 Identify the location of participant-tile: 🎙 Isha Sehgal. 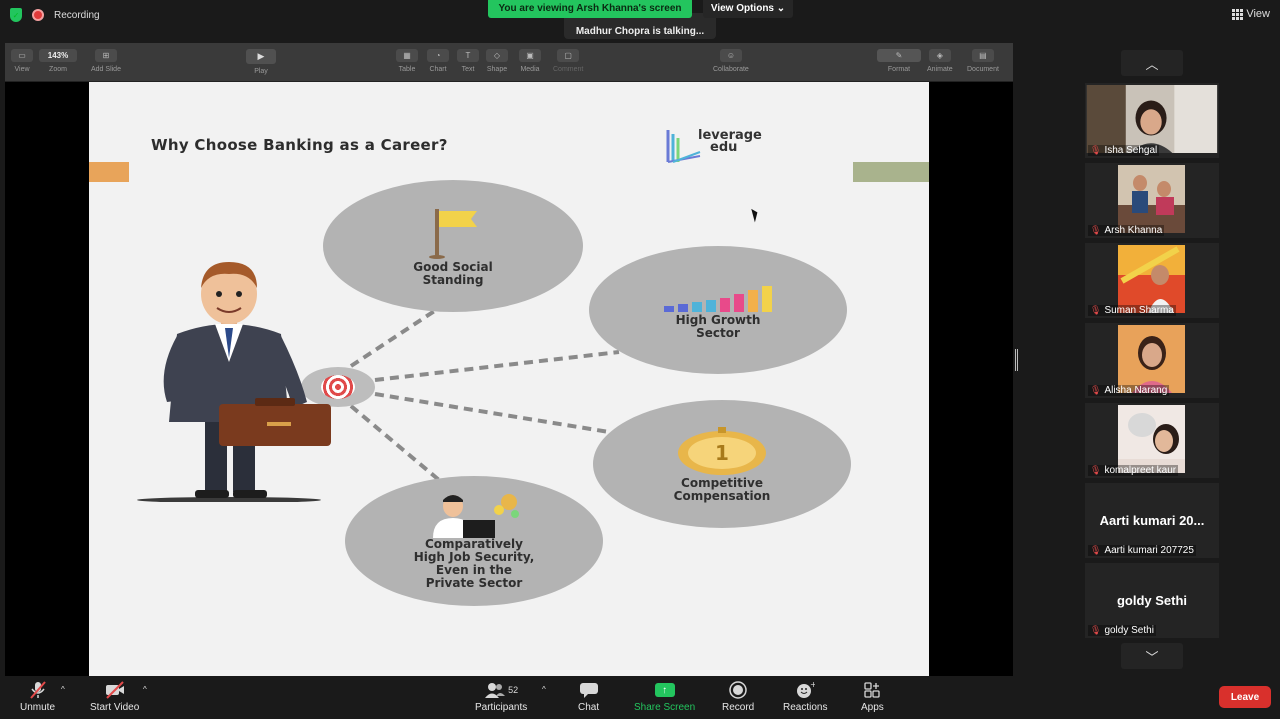
(1152, 120).